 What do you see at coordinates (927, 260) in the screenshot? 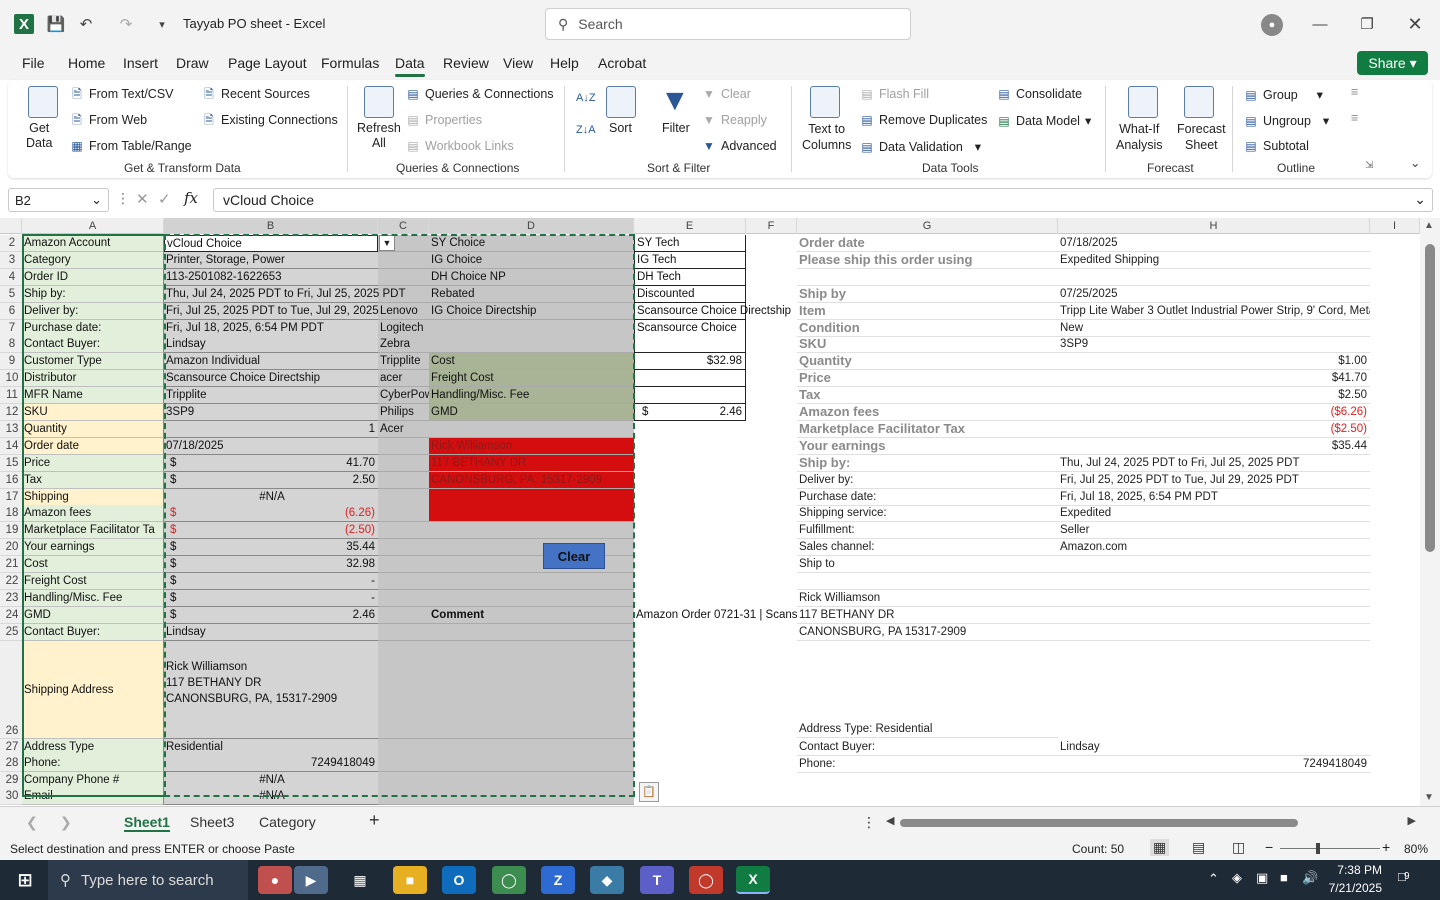
I see `detail-label: Please ship this order using` at bounding box center [927, 260].